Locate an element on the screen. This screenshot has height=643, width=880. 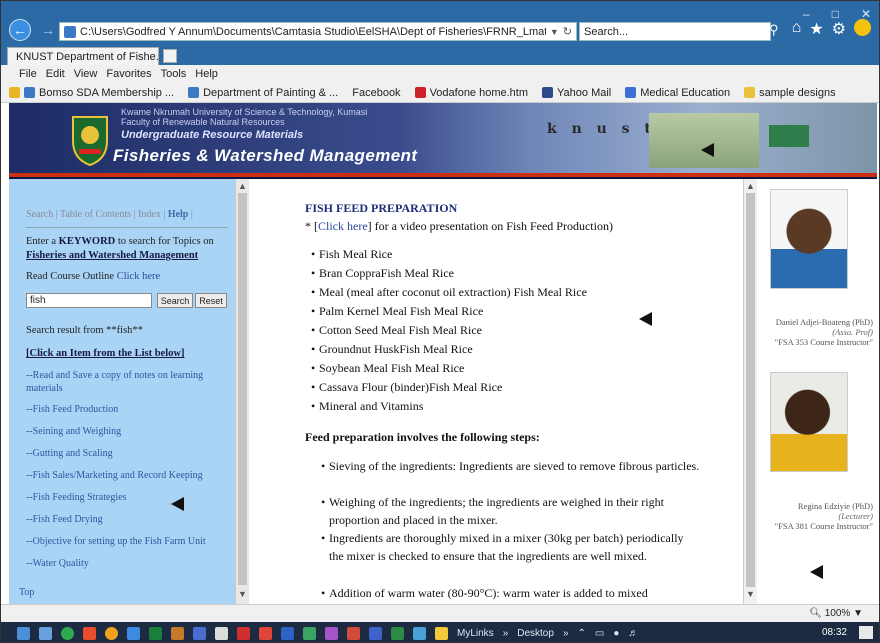
gear-icon: ⚙ is located at coordinates (839, 29).